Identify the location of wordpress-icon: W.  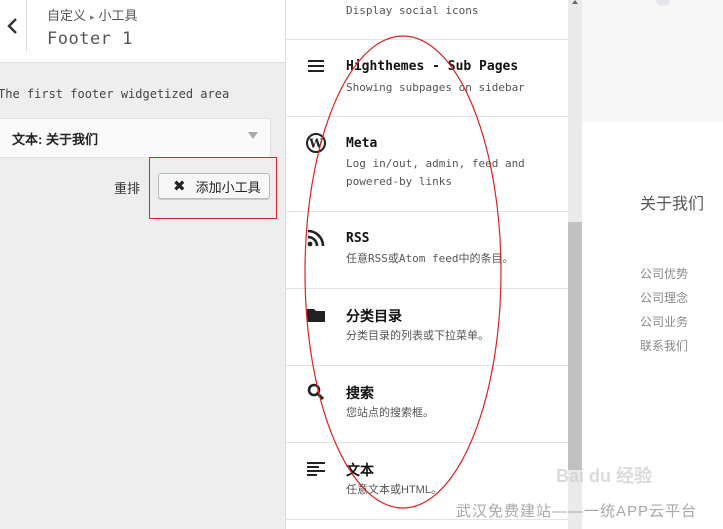
(316, 143).